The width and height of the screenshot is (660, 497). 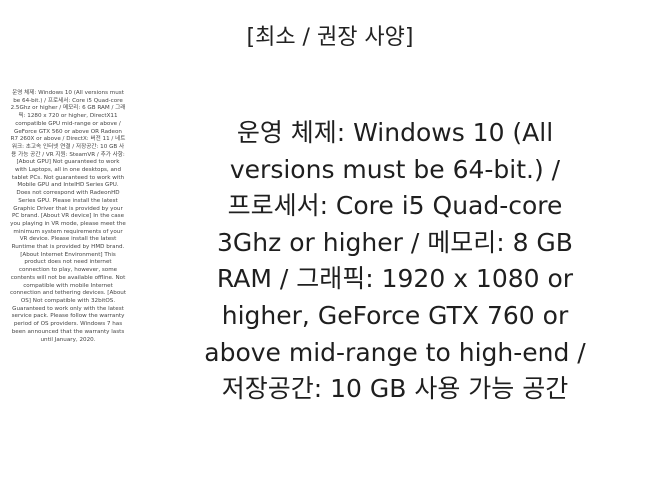 I want to click on requirements-line: versions must be 64-bit.) /, so click(x=395, y=169).